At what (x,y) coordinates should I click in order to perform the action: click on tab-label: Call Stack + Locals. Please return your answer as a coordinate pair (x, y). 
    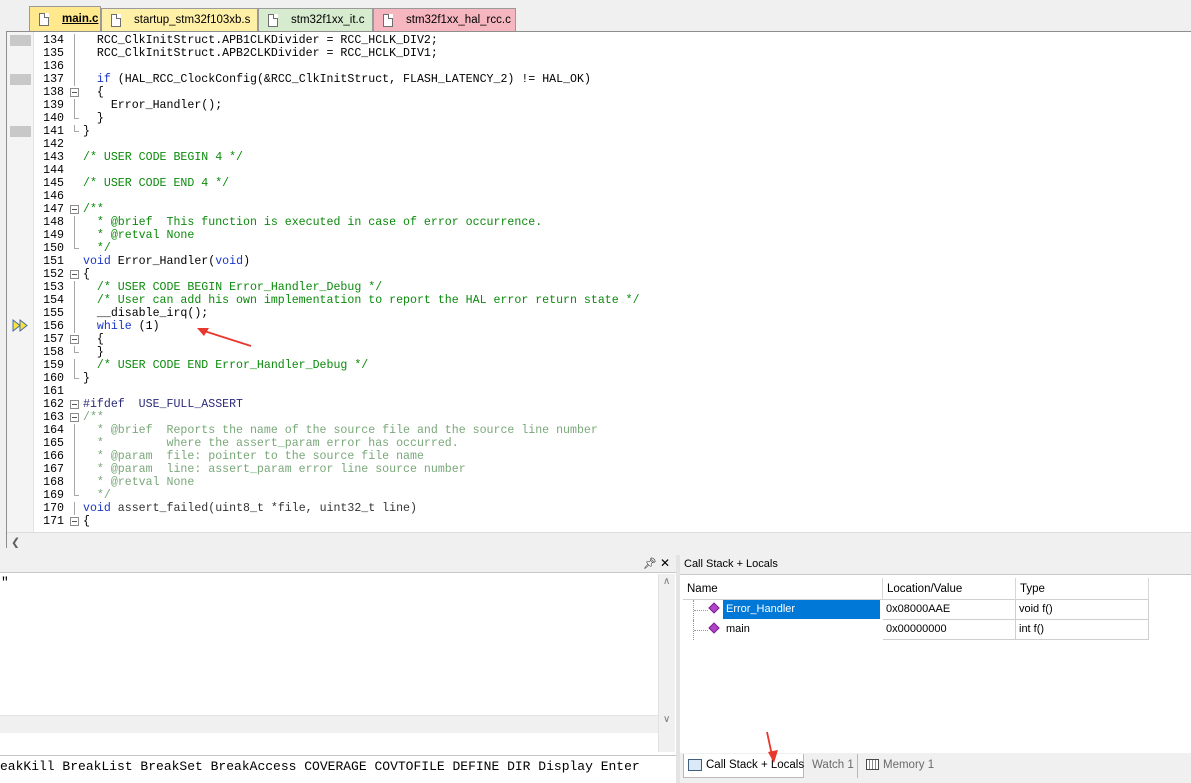
    Looking at the image, I should click on (755, 765).